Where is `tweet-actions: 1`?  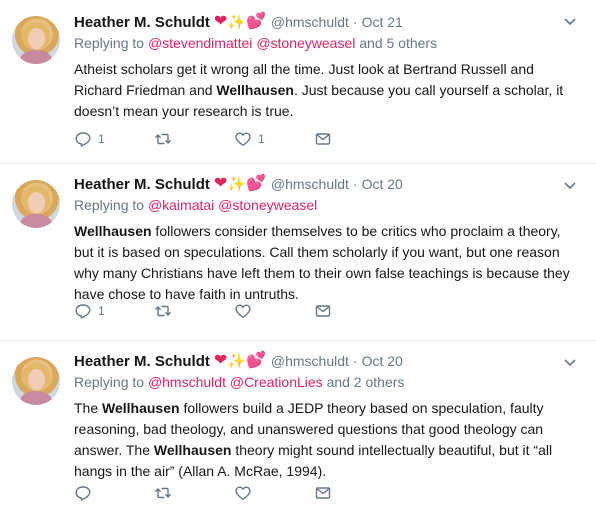 tweet-actions: 1 is located at coordinates (234, 311).